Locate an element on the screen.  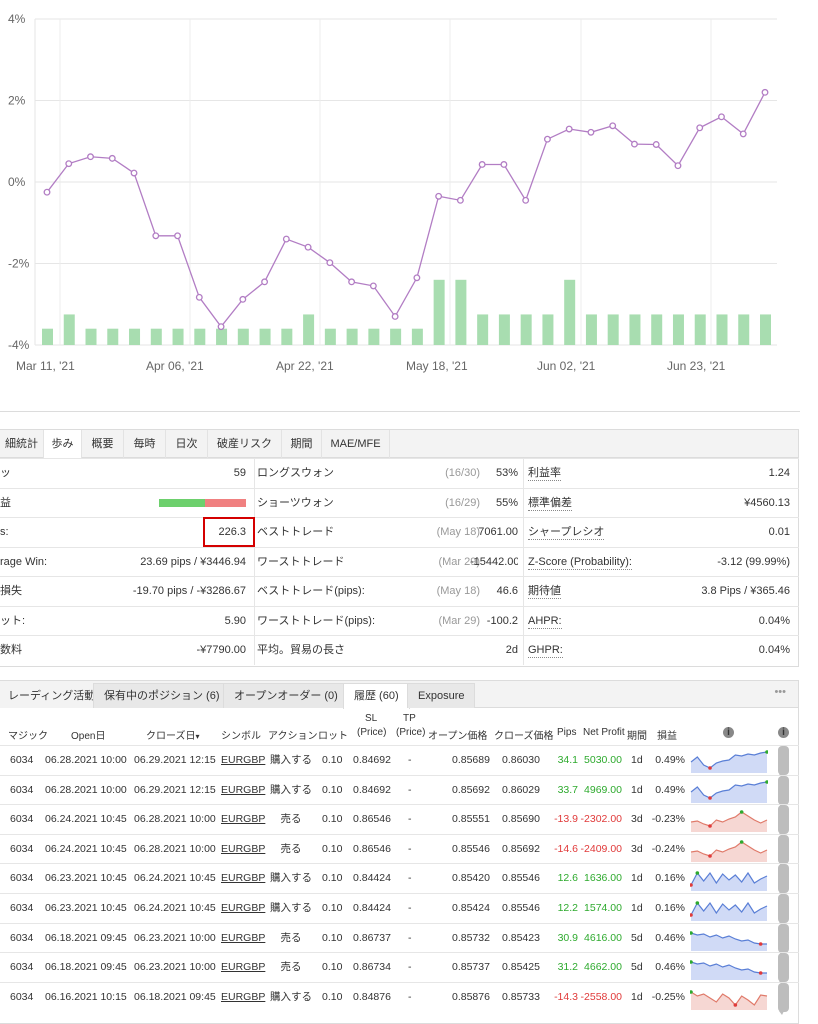
stat-left-value: 23.69 pips / ¥3446.94 is located at coordinates (193, 561).